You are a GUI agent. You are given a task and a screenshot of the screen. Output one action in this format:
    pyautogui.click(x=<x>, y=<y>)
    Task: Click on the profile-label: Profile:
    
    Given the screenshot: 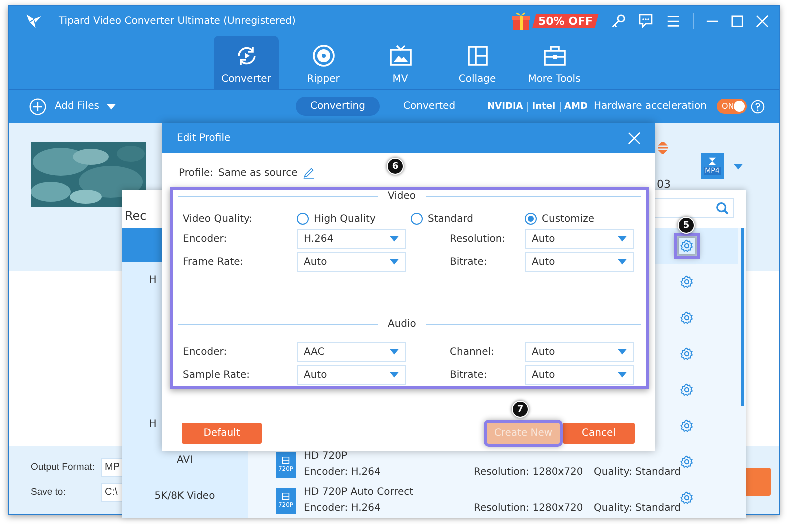 What is the action you would take?
    pyautogui.click(x=196, y=173)
    